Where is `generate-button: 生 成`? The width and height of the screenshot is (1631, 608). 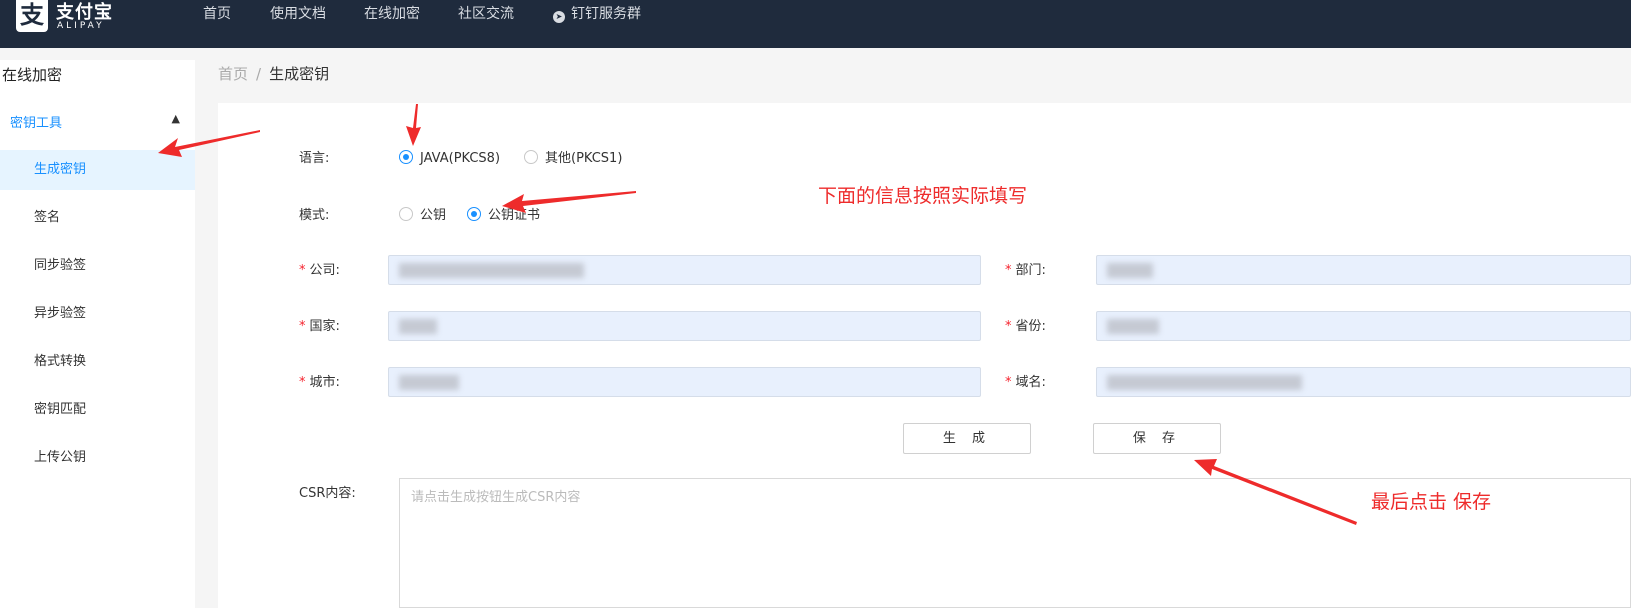
generate-button: 生 成 is located at coordinates (967, 438).